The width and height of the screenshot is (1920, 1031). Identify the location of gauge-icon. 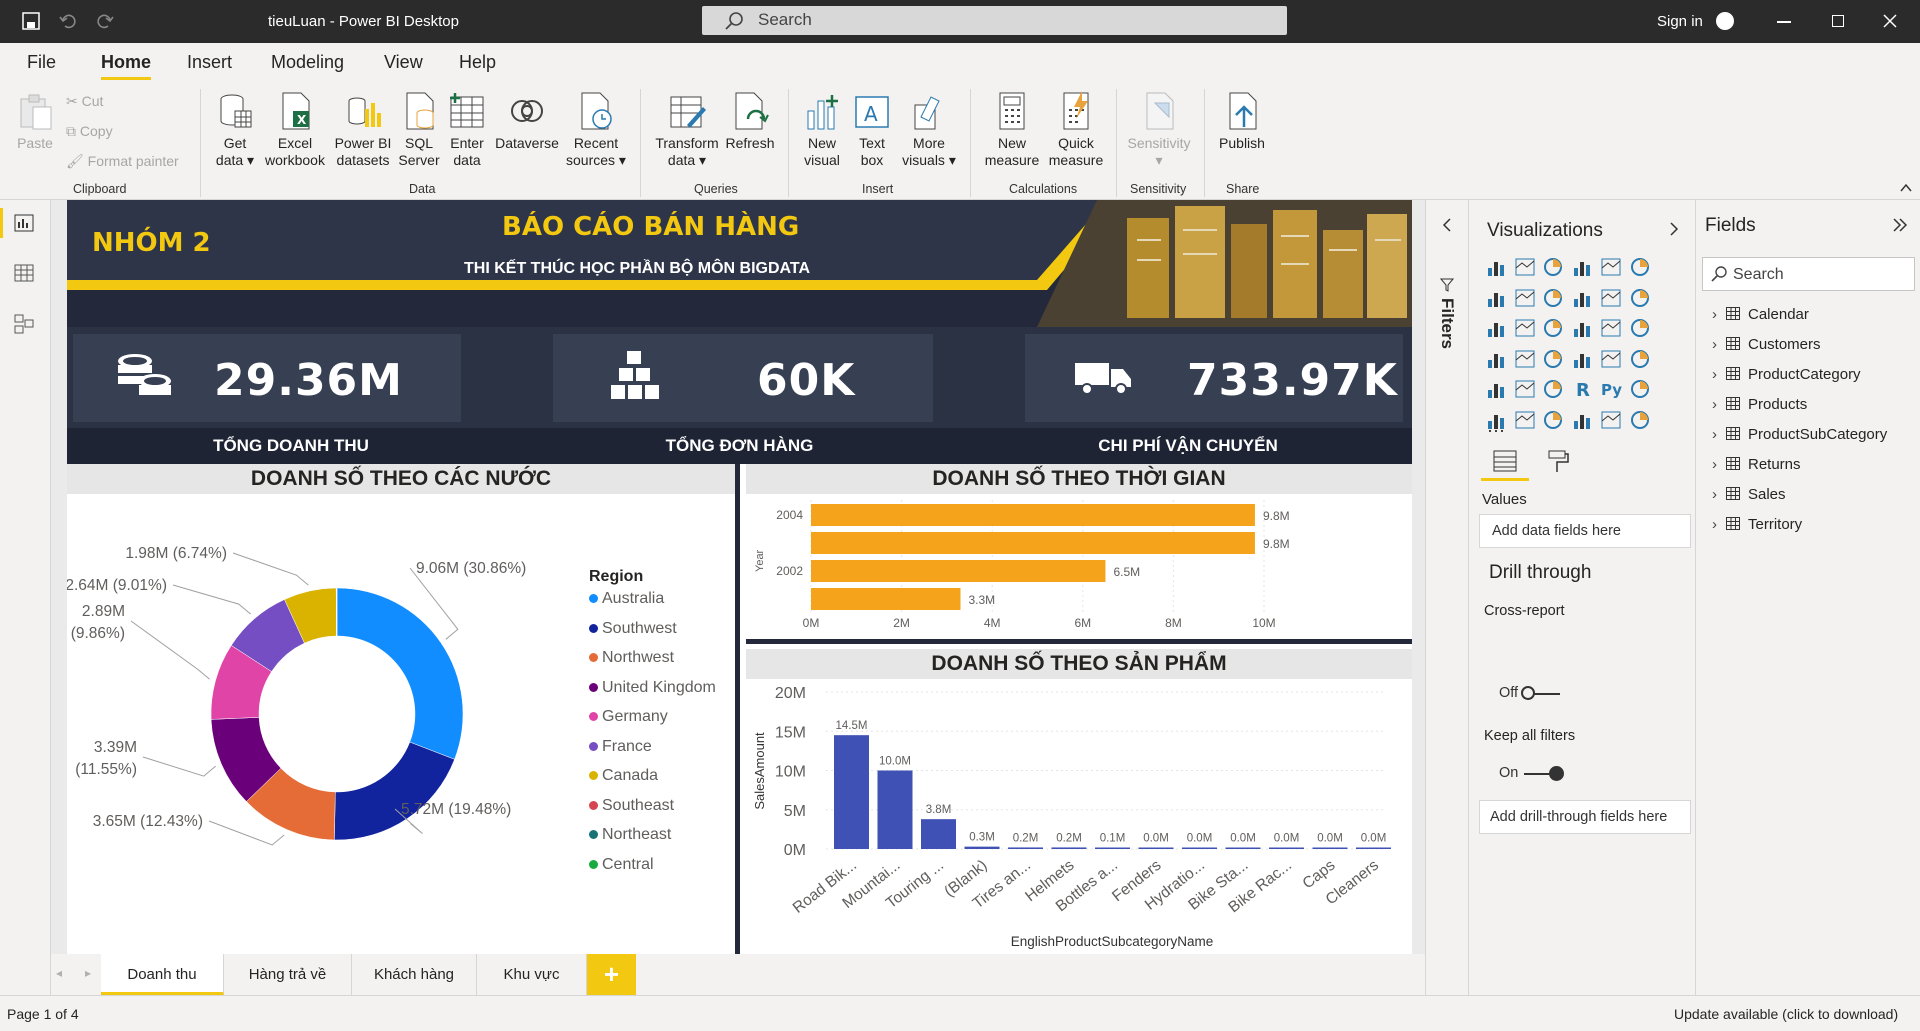
(1553, 359).